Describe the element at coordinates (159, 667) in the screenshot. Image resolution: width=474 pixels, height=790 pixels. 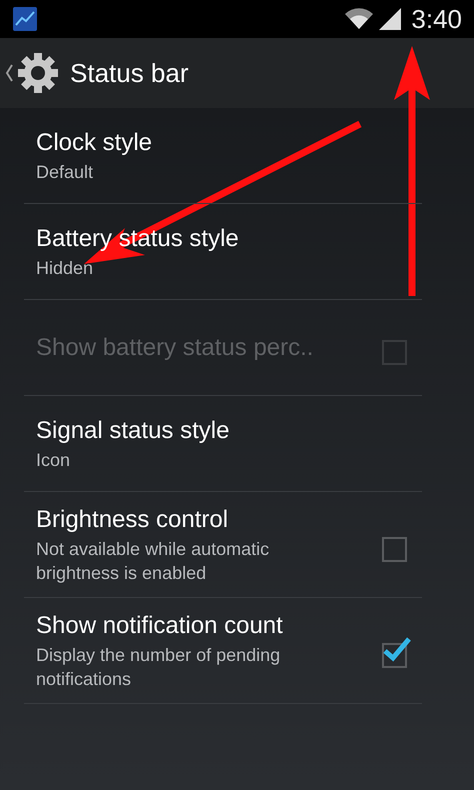
I see `setting-summary: Display the number of pending notifications` at that location.